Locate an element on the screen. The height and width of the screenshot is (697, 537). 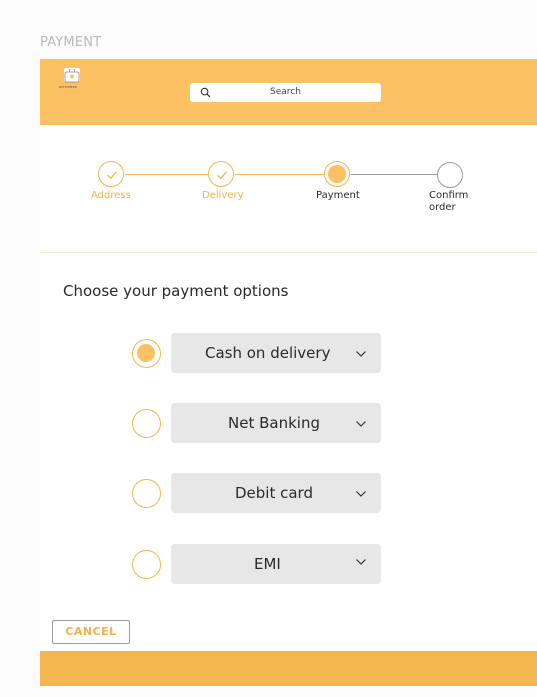
option-label: Cash on delivery is located at coordinates (268, 353).